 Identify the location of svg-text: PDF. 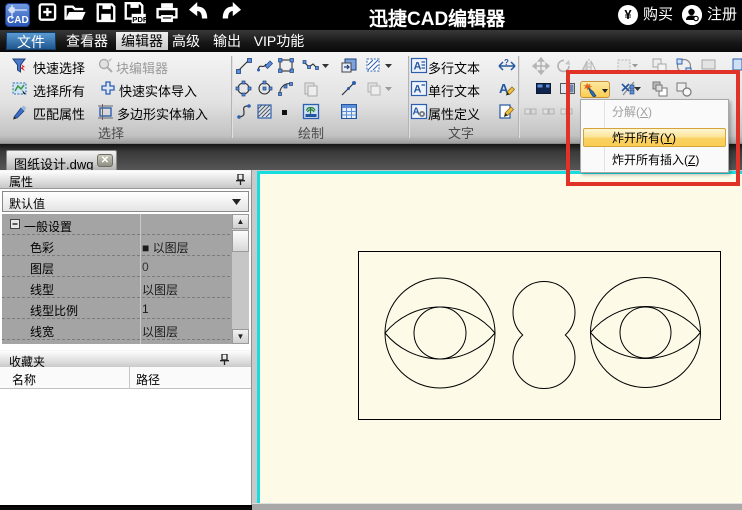
(140, 19).